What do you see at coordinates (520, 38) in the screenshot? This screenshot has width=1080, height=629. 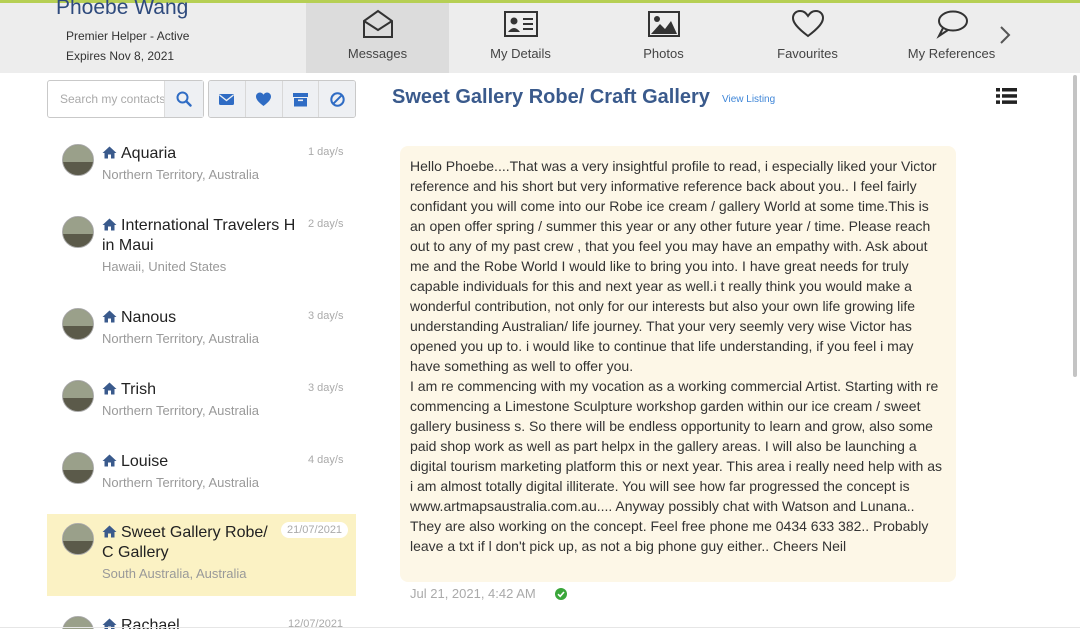 I see `tab-my-details: My Details` at bounding box center [520, 38].